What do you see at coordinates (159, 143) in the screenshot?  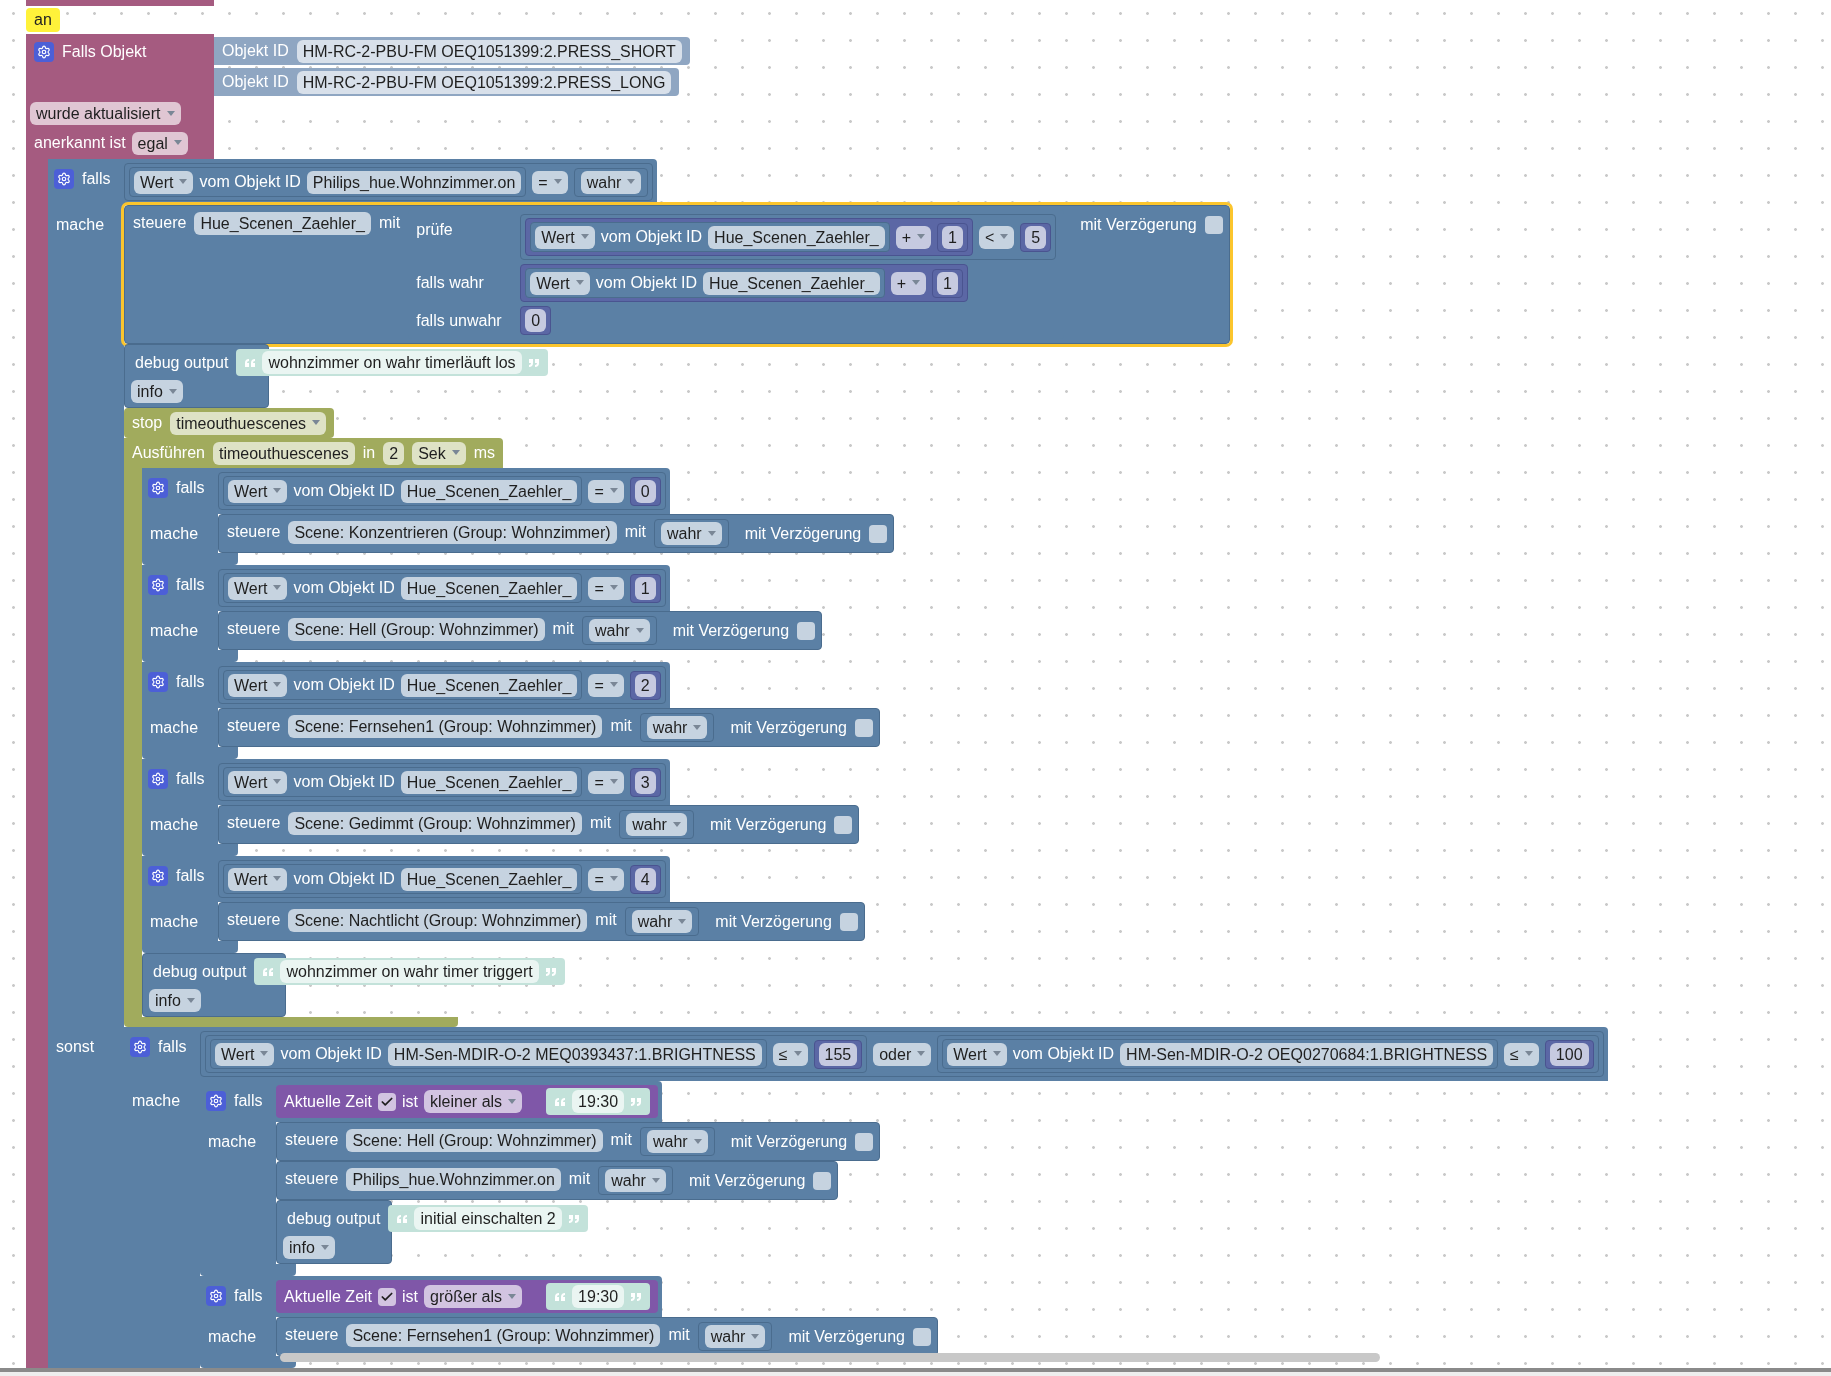 I see `ack-dropdown: egal` at bounding box center [159, 143].